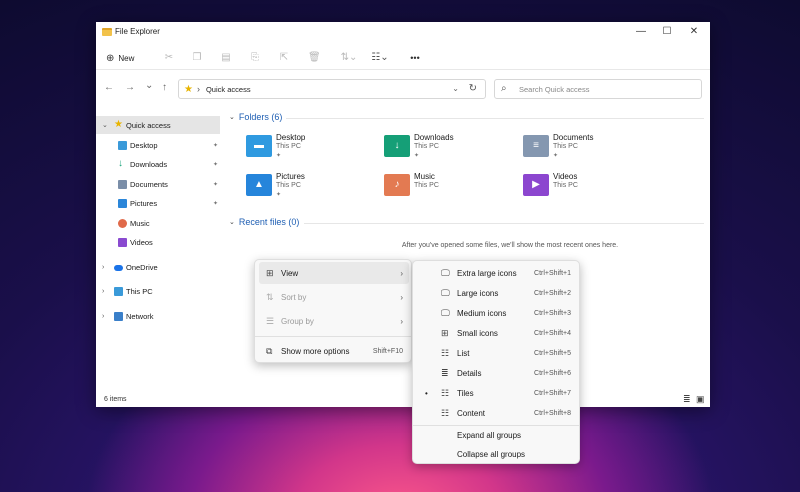 This screenshot has width=800, height=492. I want to click on folder-tile-desktop: ▬ Desktop This PC ✦, so click(311, 147).